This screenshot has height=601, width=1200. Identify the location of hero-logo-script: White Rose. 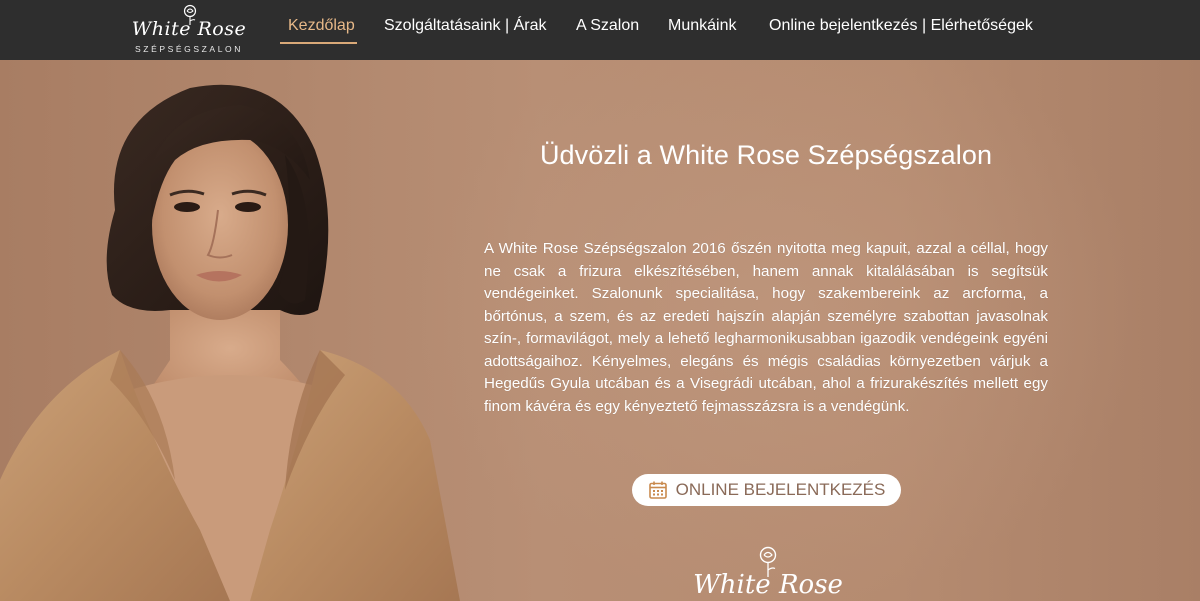
(768, 585).